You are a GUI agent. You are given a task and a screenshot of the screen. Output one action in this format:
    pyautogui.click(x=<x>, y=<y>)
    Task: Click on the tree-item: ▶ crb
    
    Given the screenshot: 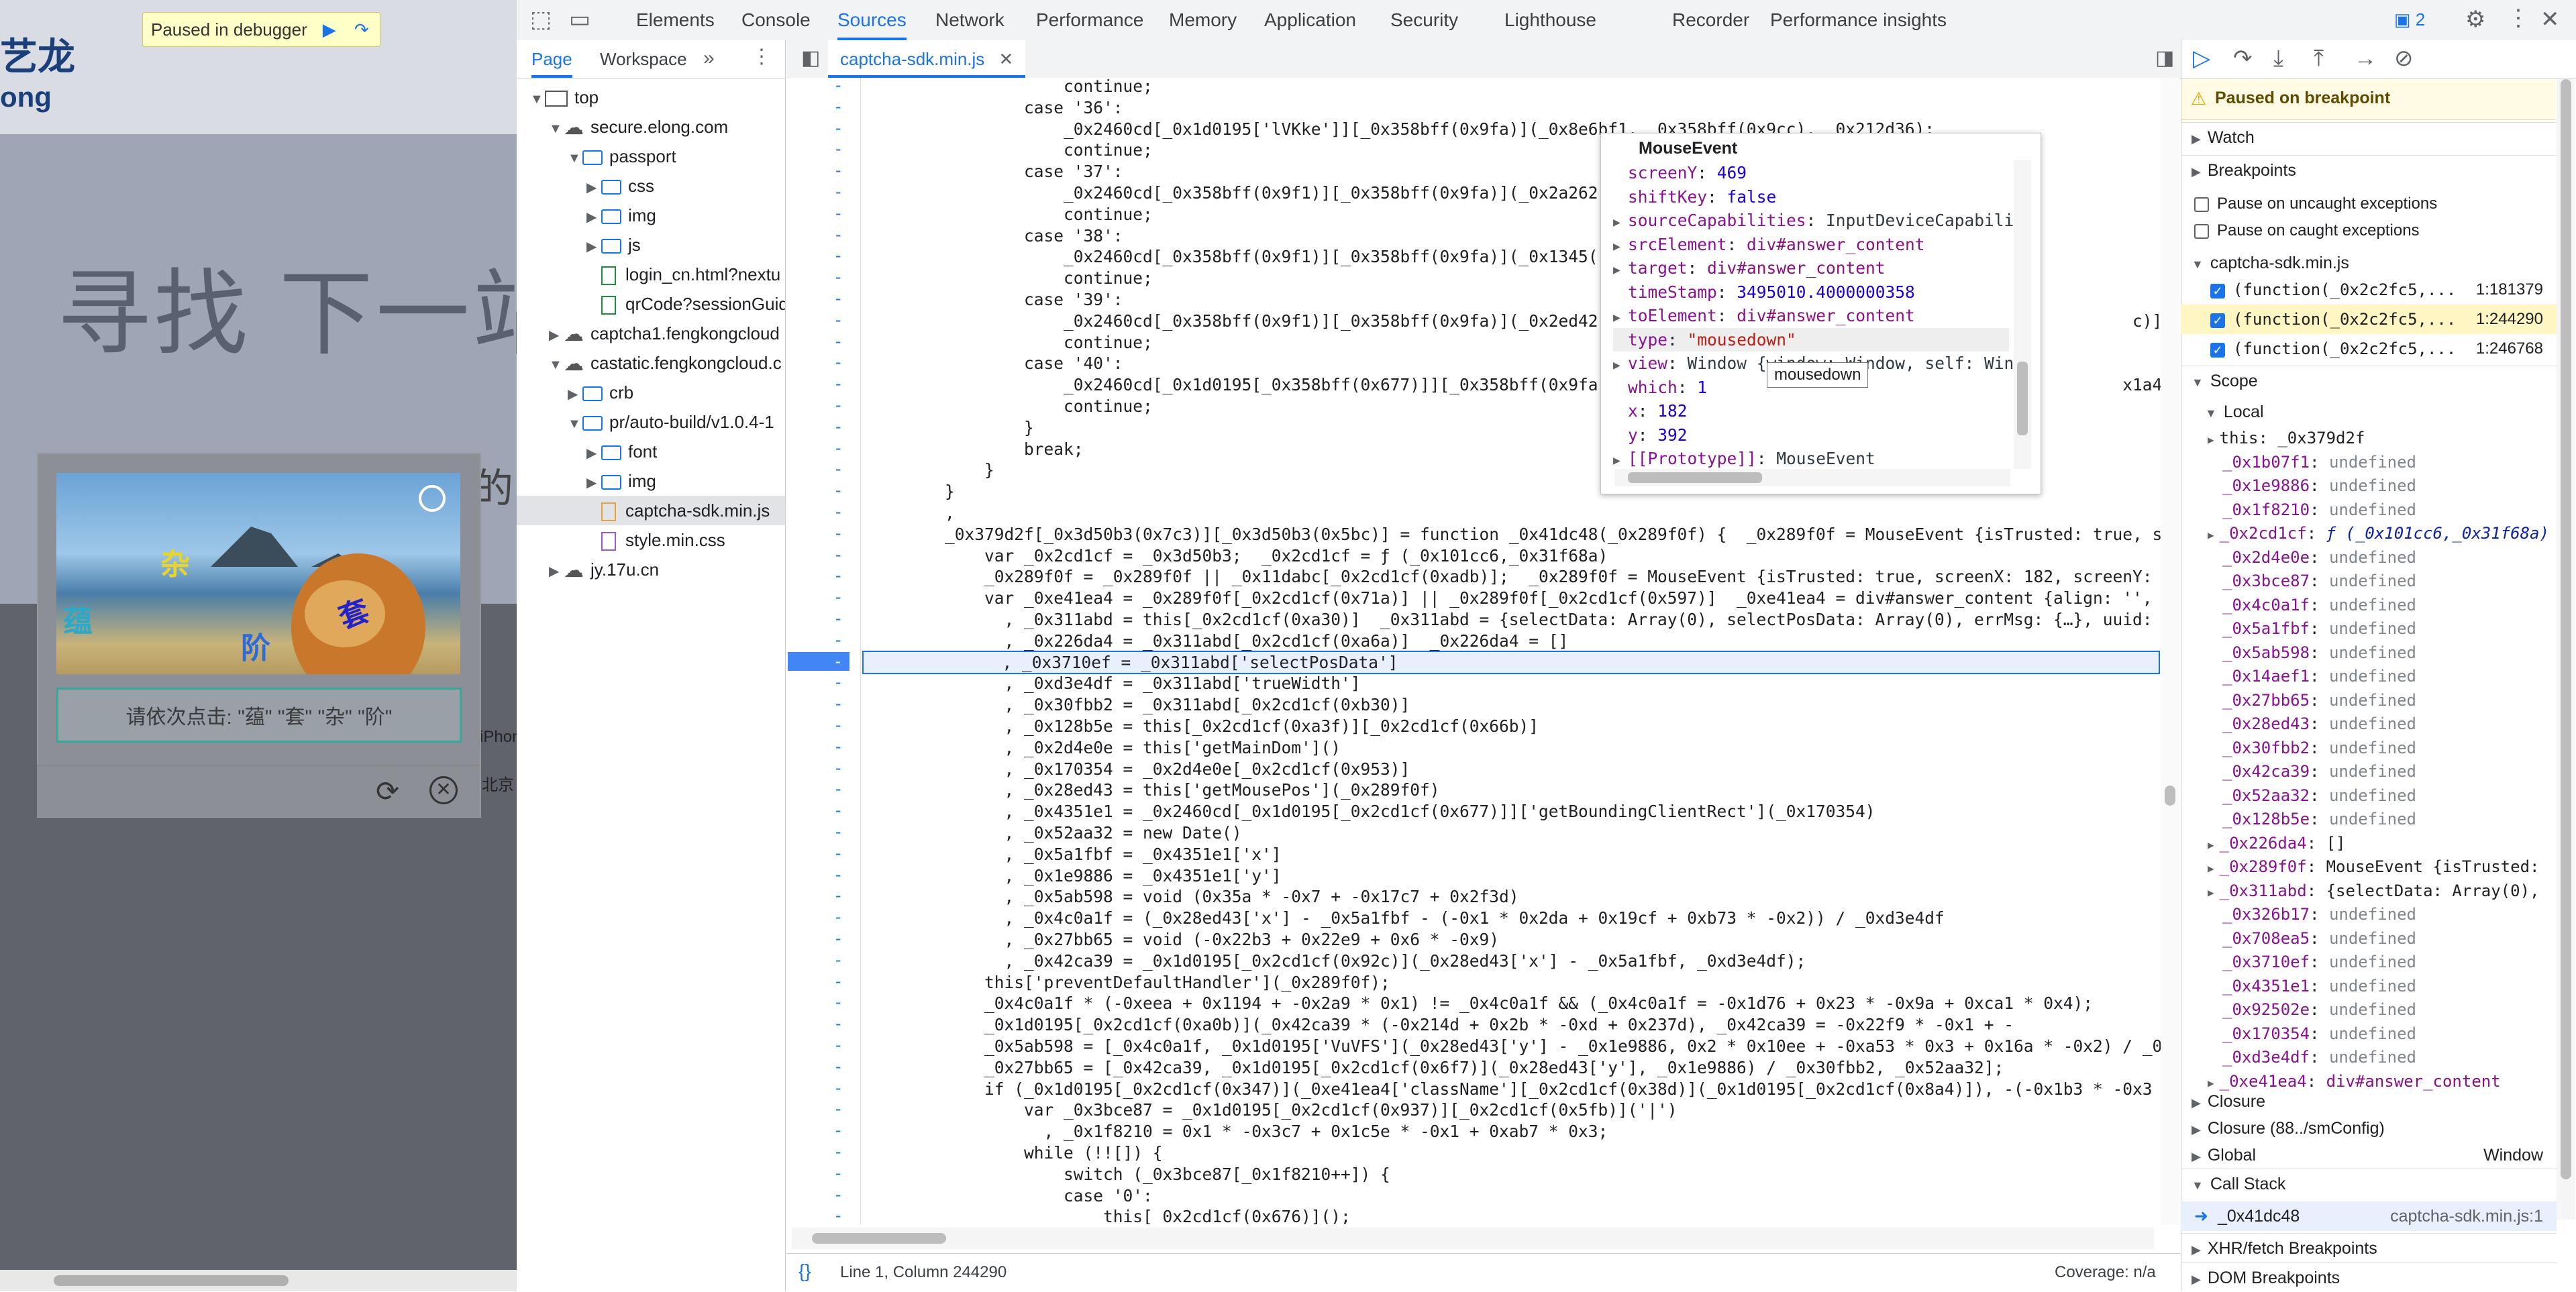 What is the action you would take?
    pyautogui.click(x=651, y=392)
    